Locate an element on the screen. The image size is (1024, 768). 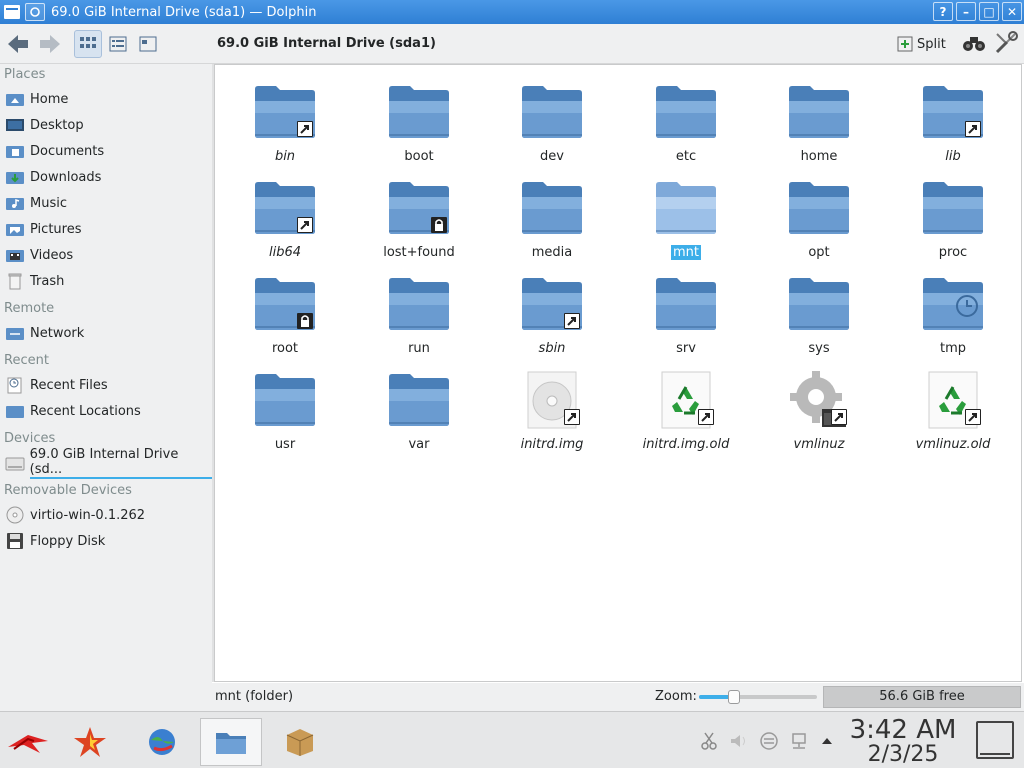
back-button is located at coordinates (18, 44).